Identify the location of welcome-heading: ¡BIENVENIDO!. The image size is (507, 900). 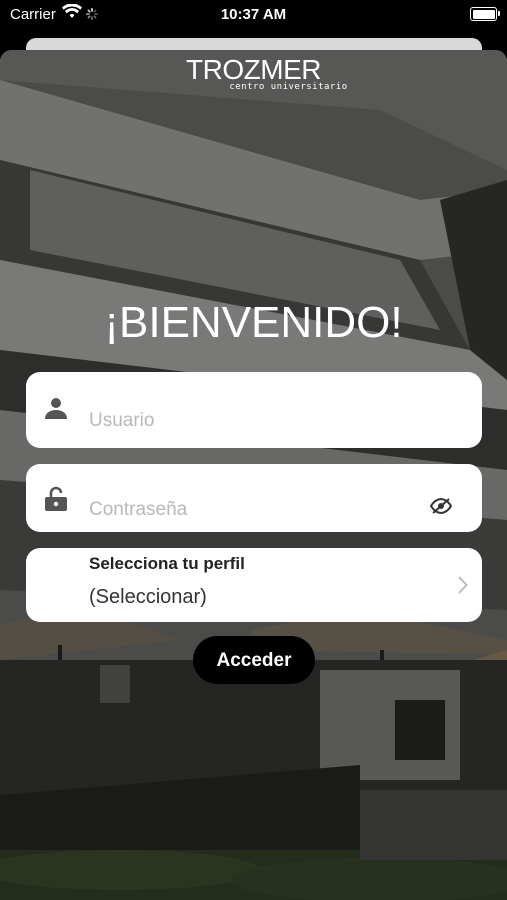
(253, 322).